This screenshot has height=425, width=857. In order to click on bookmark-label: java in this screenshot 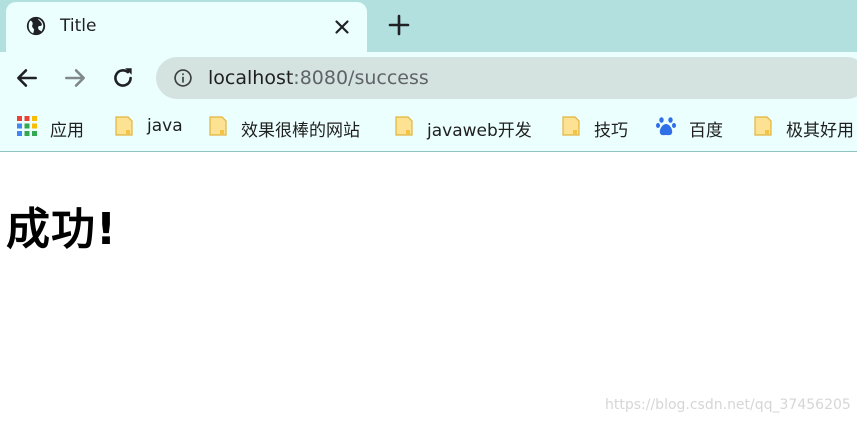, I will do `click(165, 126)`.